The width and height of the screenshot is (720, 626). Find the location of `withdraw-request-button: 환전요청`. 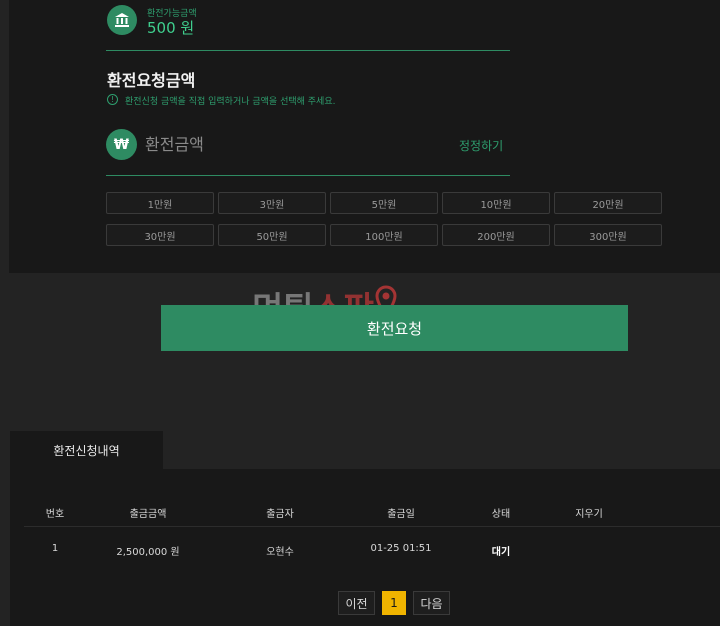

withdraw-request-button: 환전요청 is located at coordinates (394, 328).